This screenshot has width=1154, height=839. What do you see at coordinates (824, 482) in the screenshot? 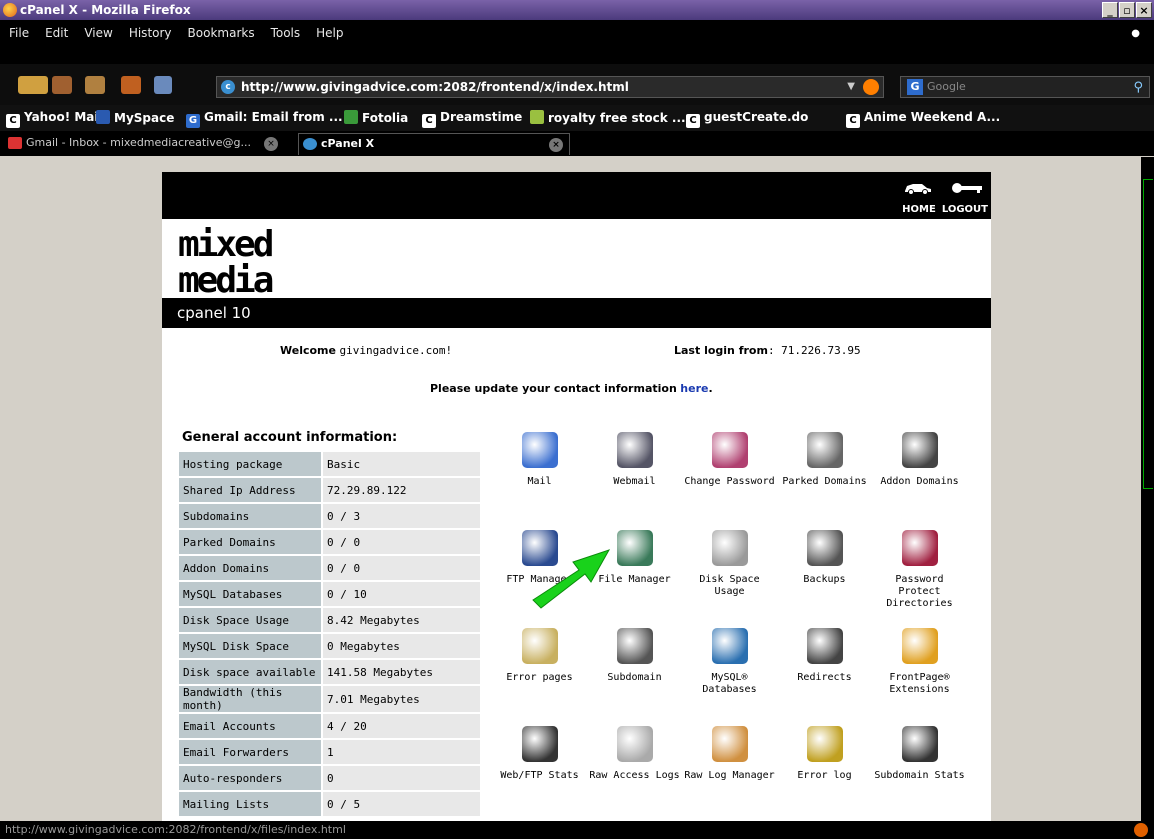
I see `cpanel-item-label: Parked Domains` at bounding box center [824, 482].